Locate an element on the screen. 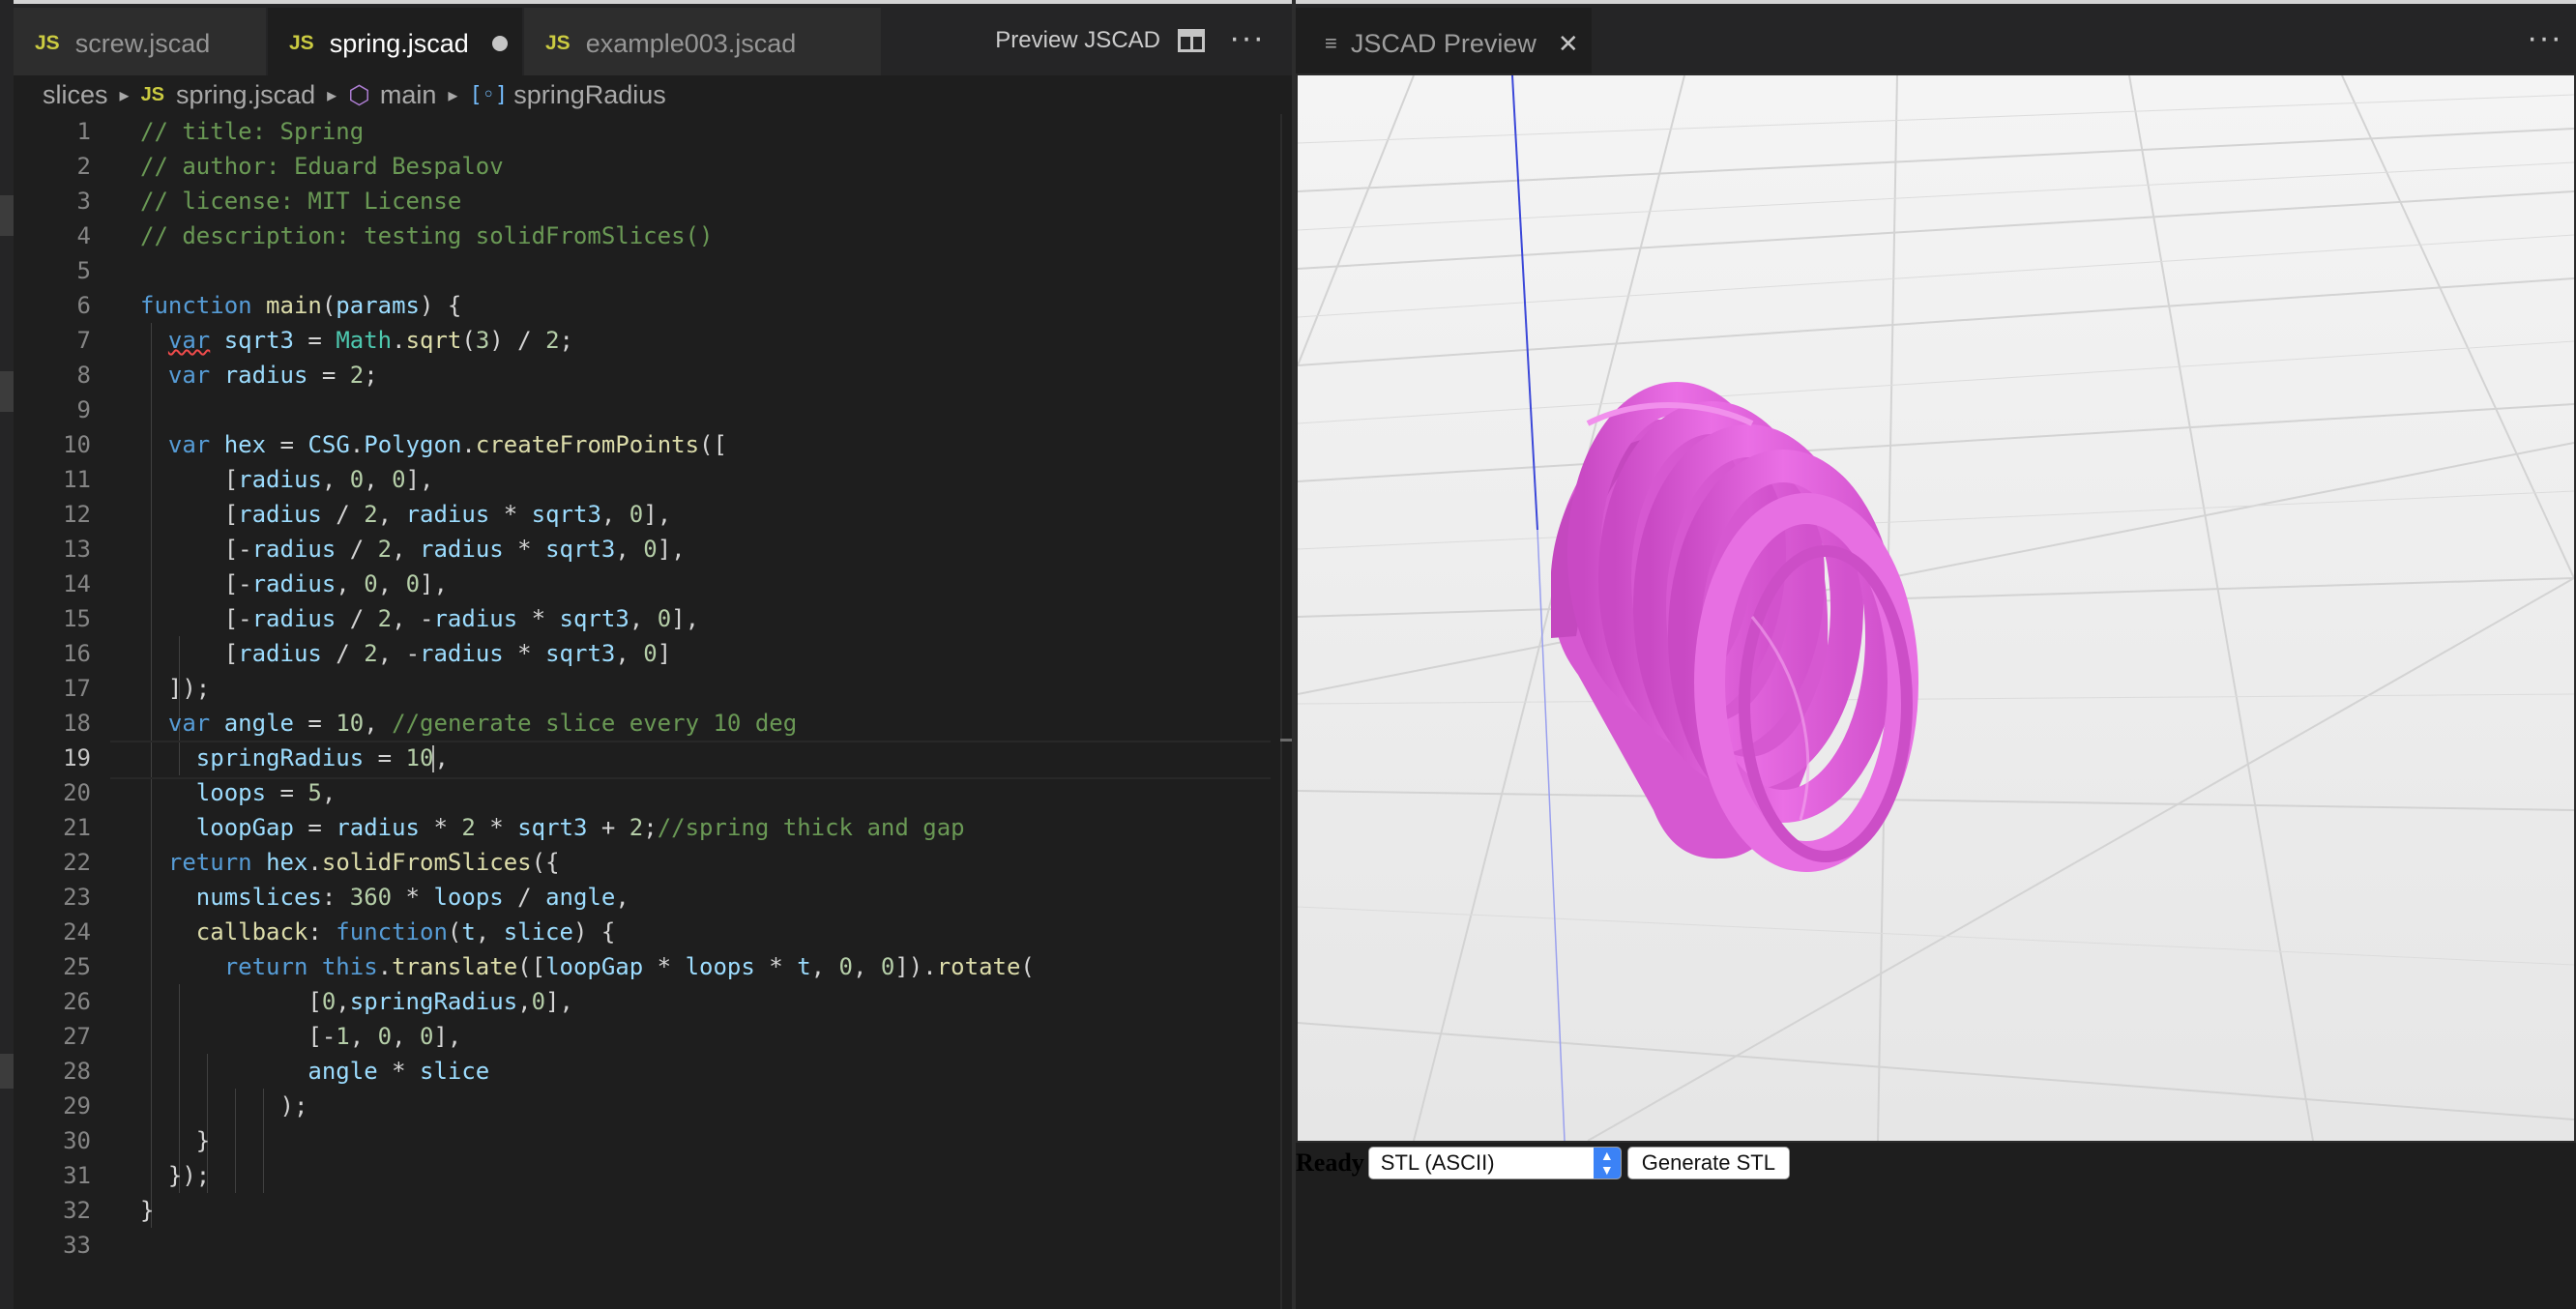  code-token: 0 is located at coordinates (845, 966).